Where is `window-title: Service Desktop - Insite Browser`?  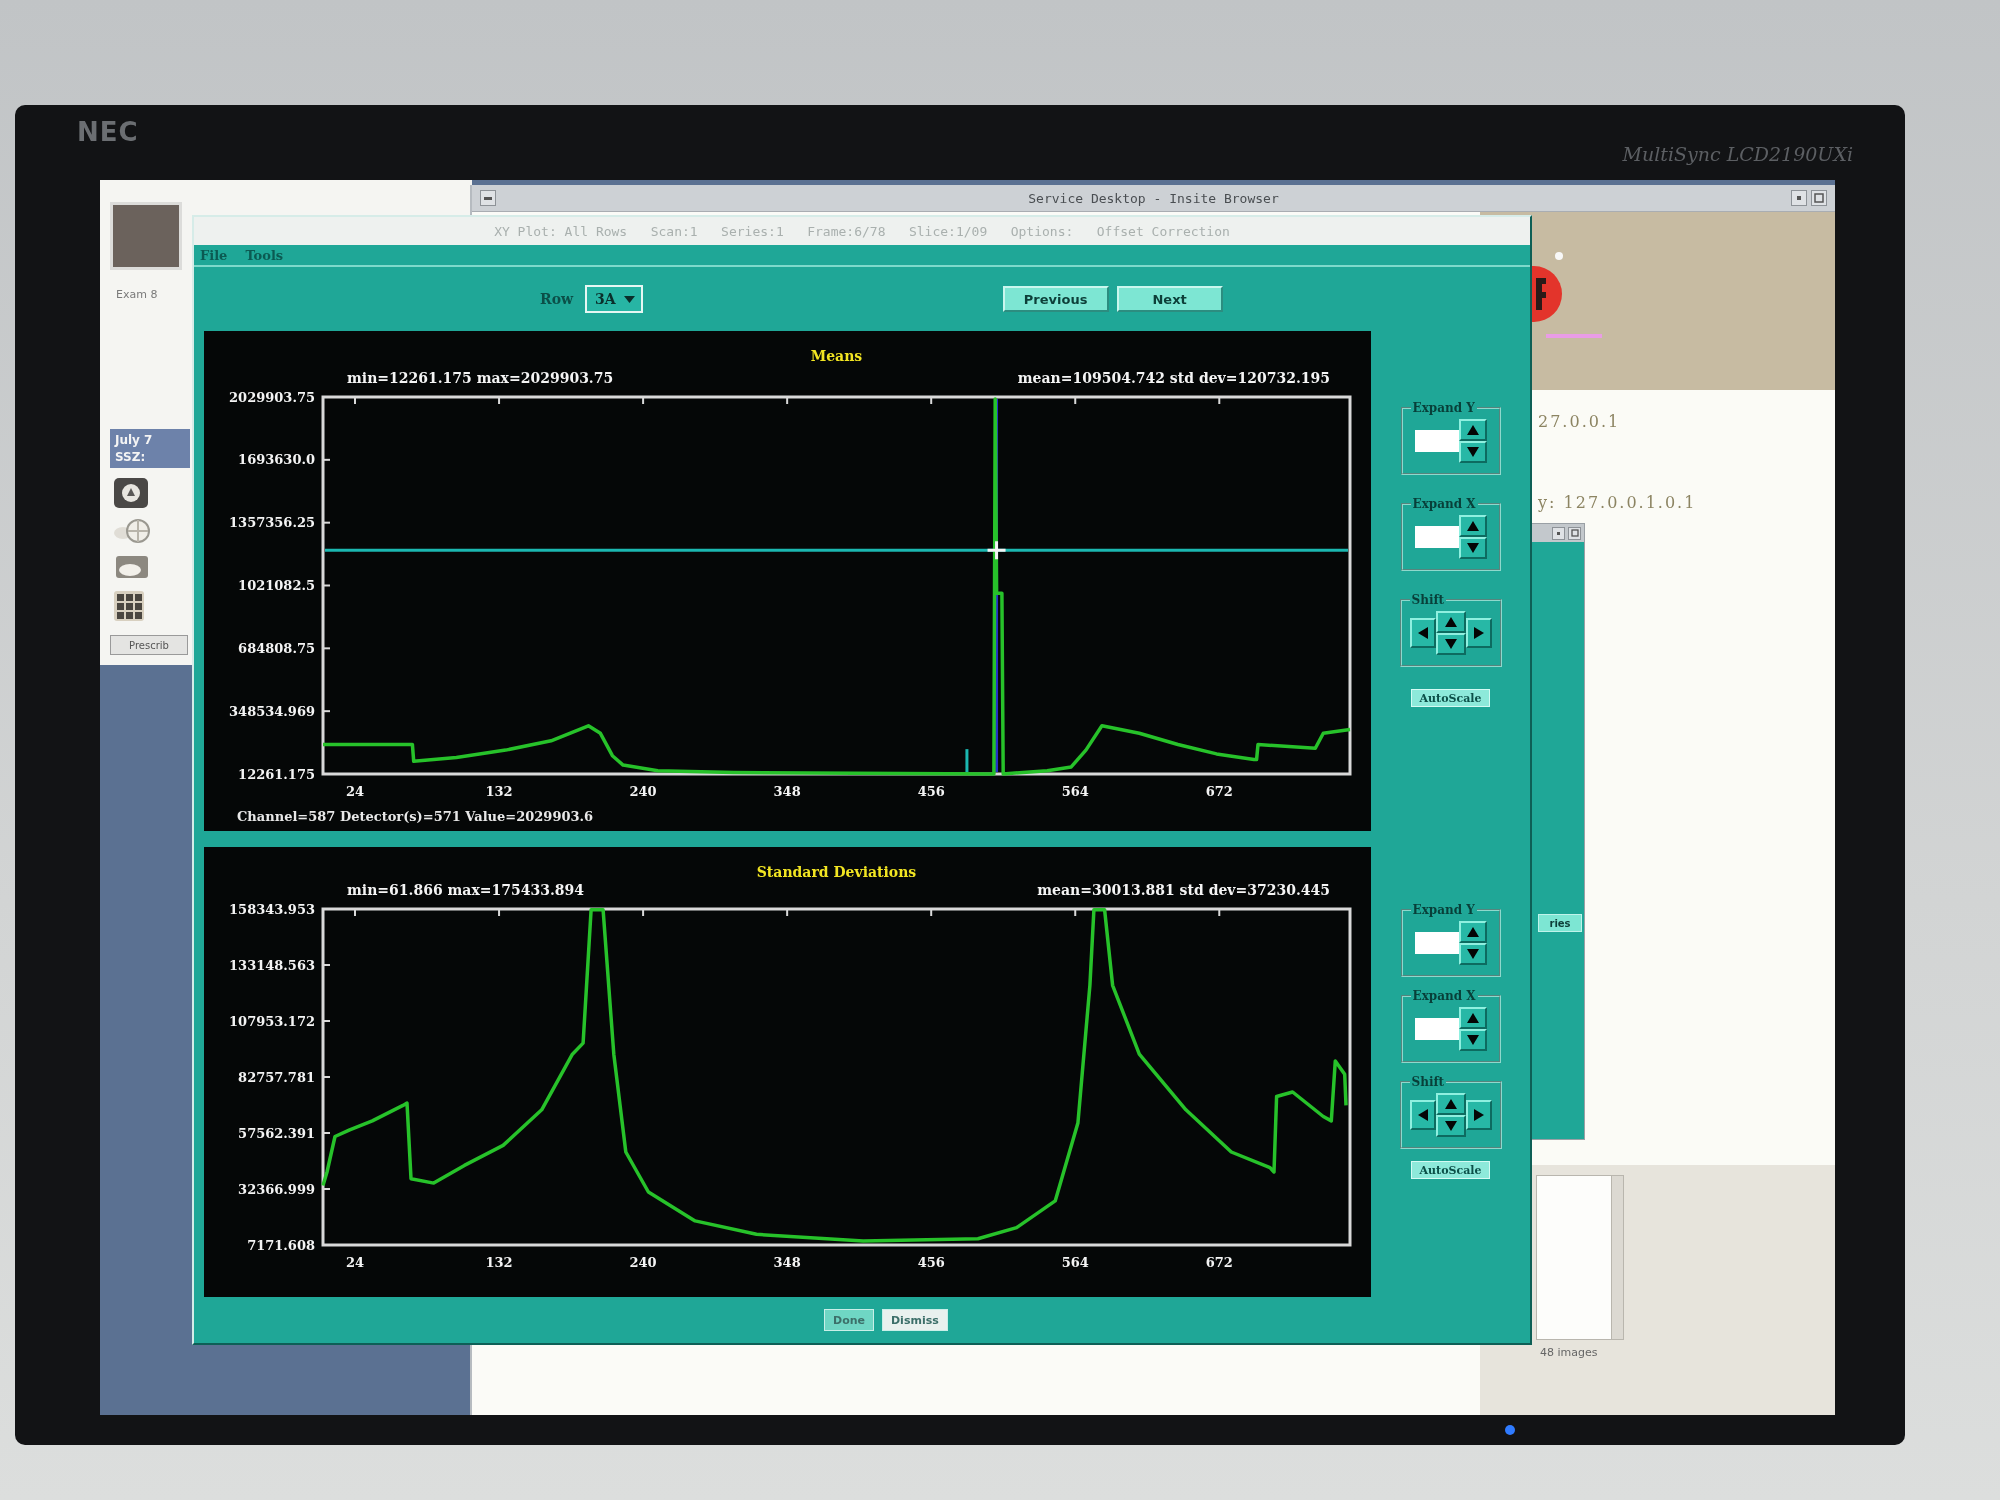
window-title: Service Desktop - Insite Browser is located at coordinates (1153, 198).